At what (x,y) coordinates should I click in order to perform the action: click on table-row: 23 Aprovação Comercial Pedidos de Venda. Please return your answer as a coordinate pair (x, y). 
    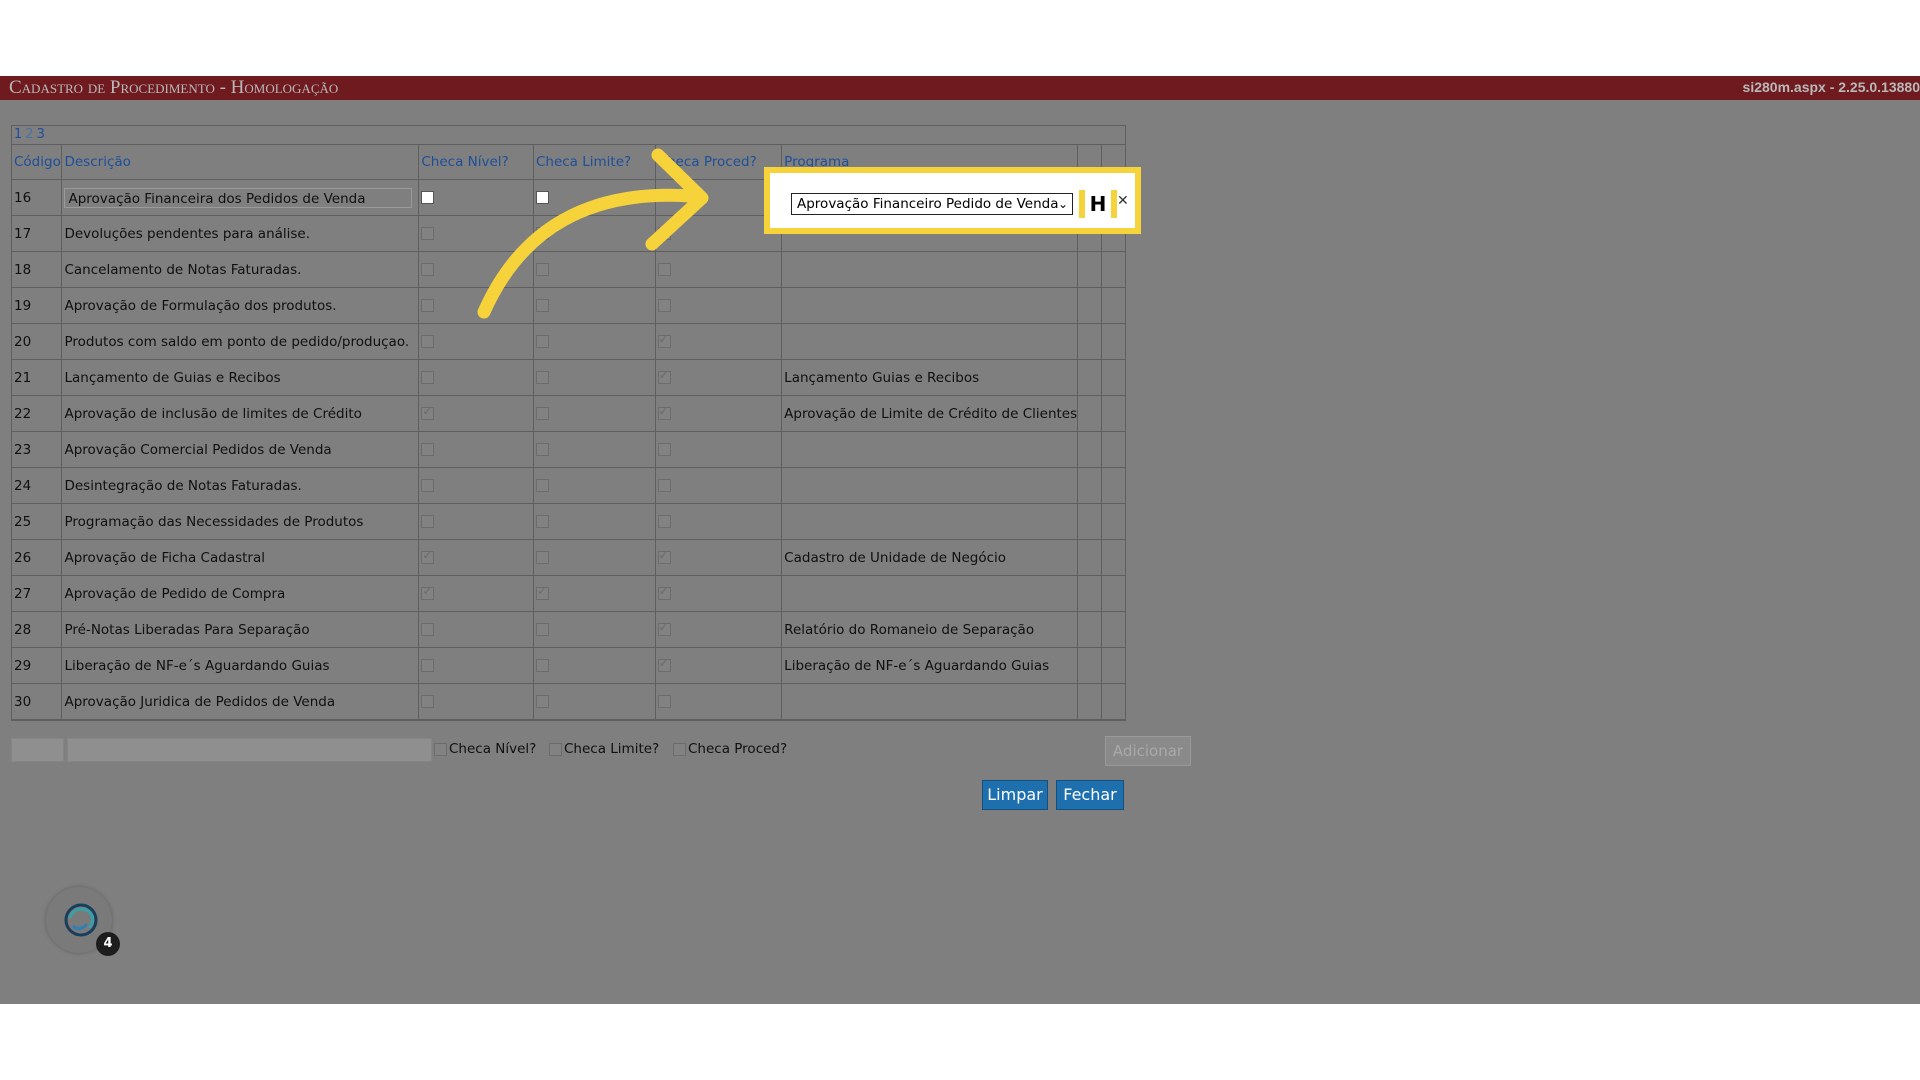
    Looking at the image, I should click on (568, 449).